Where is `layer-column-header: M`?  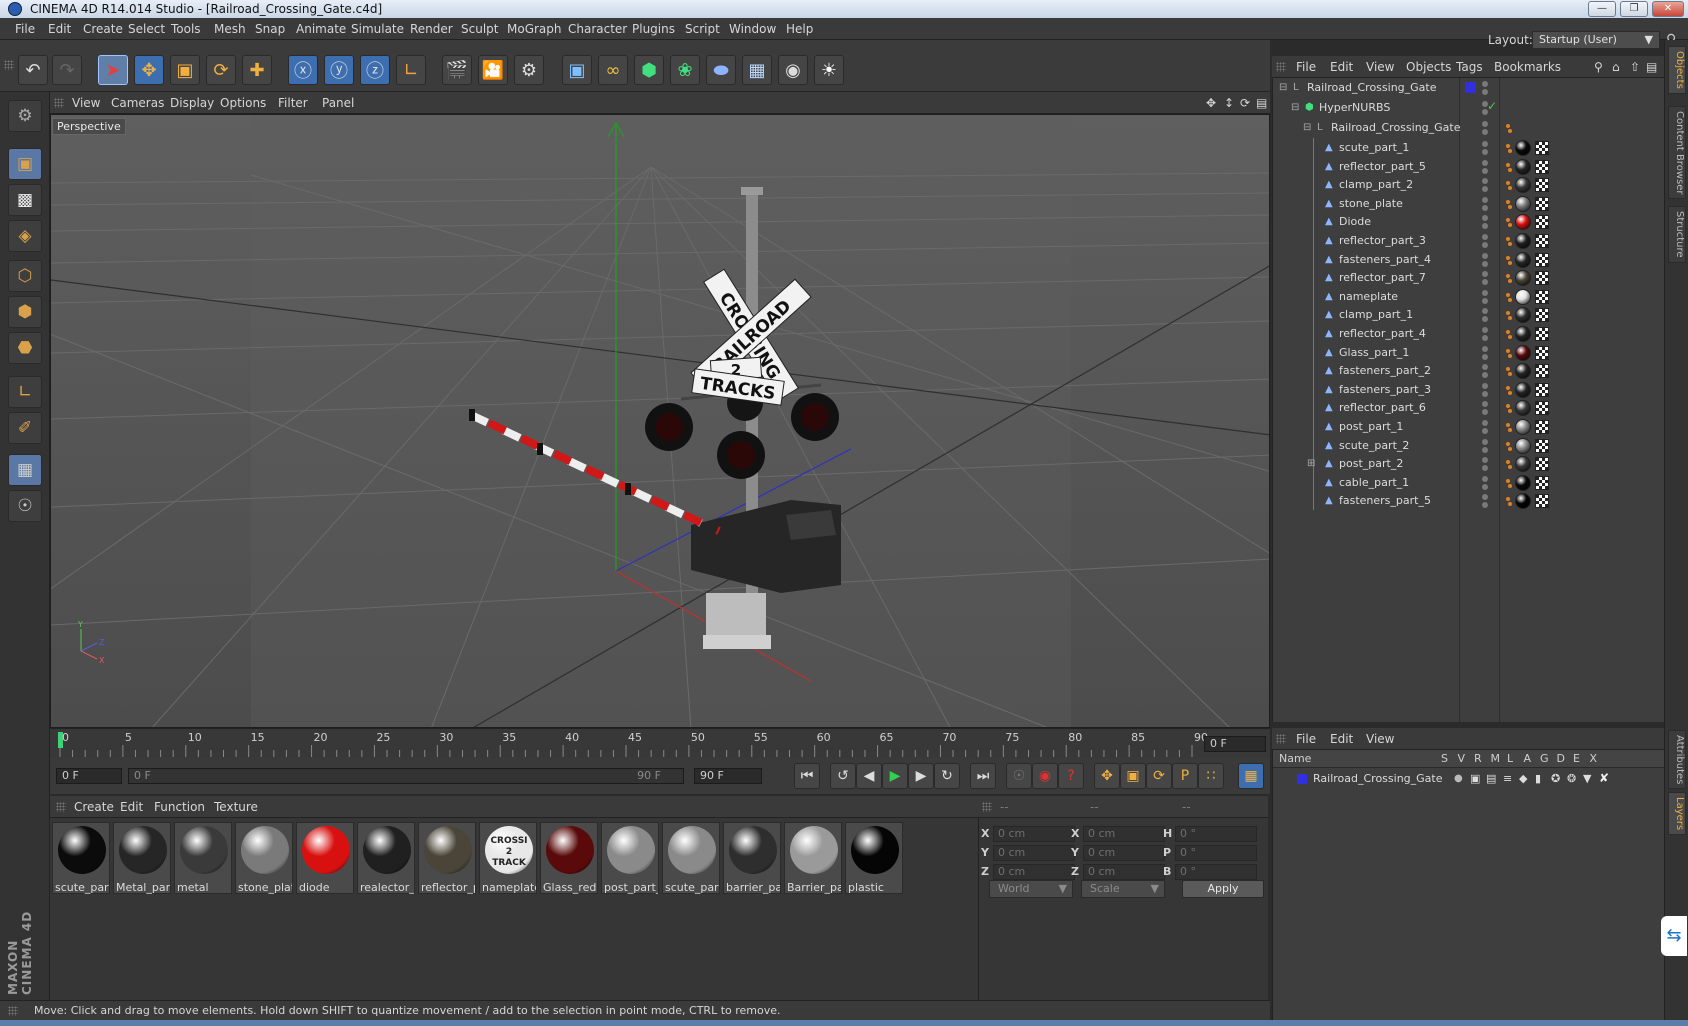
layer-column-header: M is located at coordinates (1496, 758).